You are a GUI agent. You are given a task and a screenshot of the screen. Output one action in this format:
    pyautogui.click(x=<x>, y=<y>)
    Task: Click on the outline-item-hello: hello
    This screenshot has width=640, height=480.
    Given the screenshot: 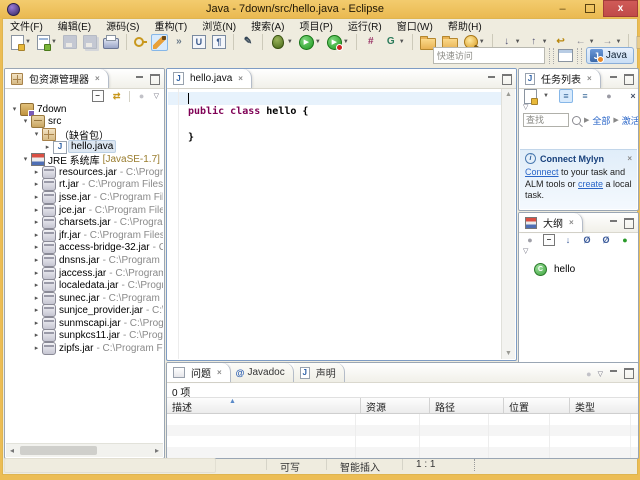 What is the action you would take?
    pyautogui.click(x=578, y=265)
    